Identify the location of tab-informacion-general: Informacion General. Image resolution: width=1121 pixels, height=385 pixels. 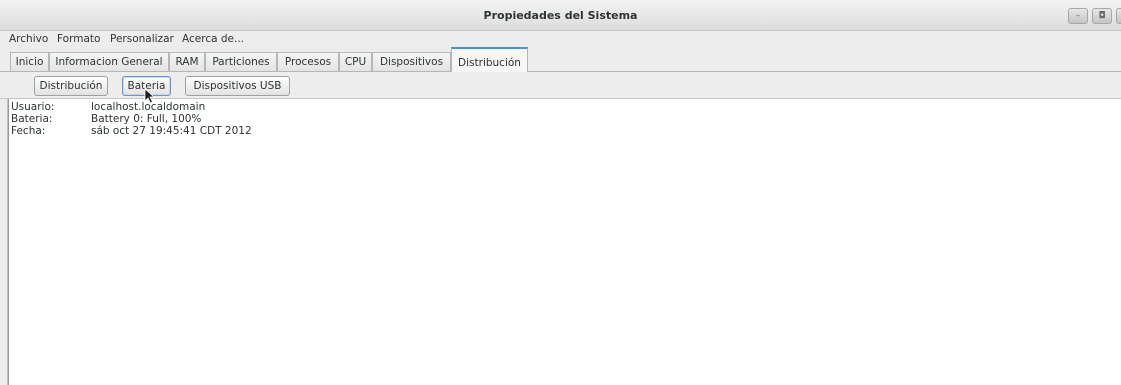
(109, 62).